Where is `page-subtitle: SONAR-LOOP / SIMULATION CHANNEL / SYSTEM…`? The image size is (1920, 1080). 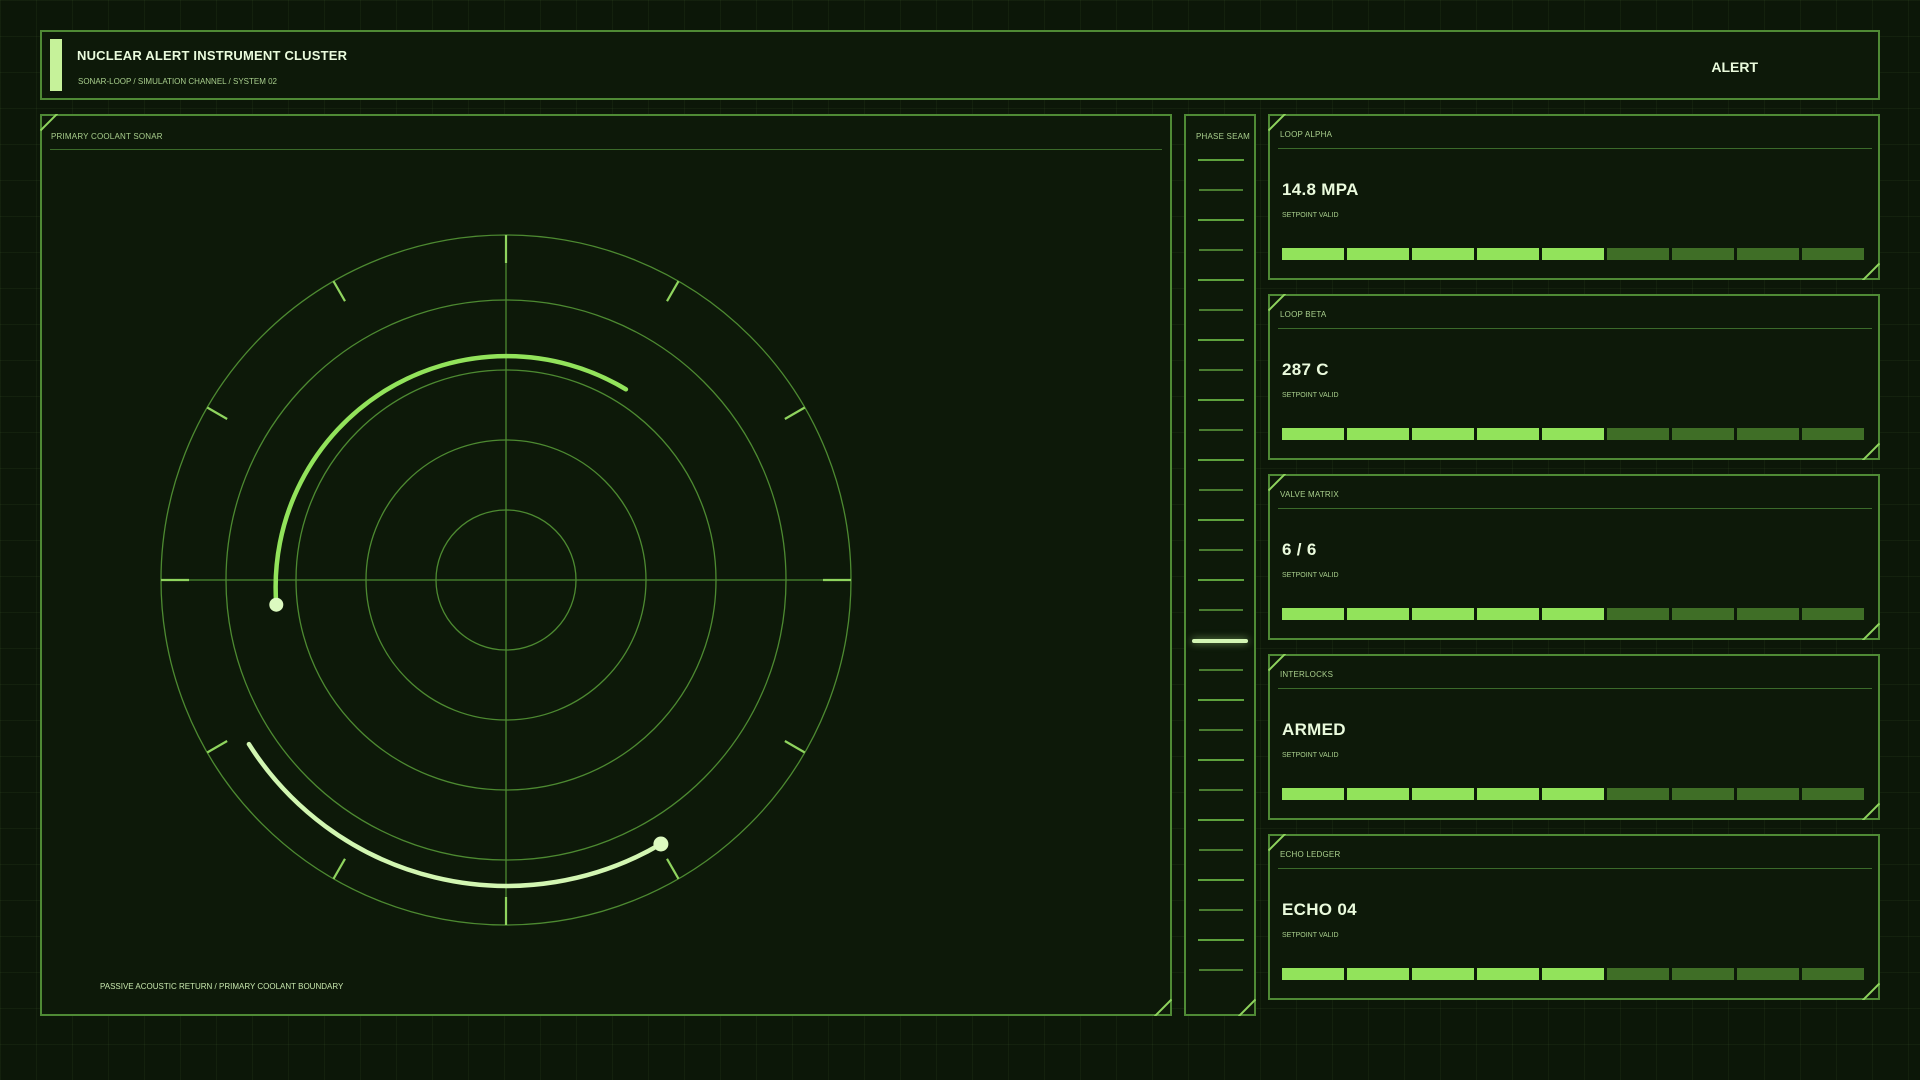
page-subtitle: SONAR-LOOP / SIMULATION CHANNEL / SYSTEM… is located at coordinates (178, 81).